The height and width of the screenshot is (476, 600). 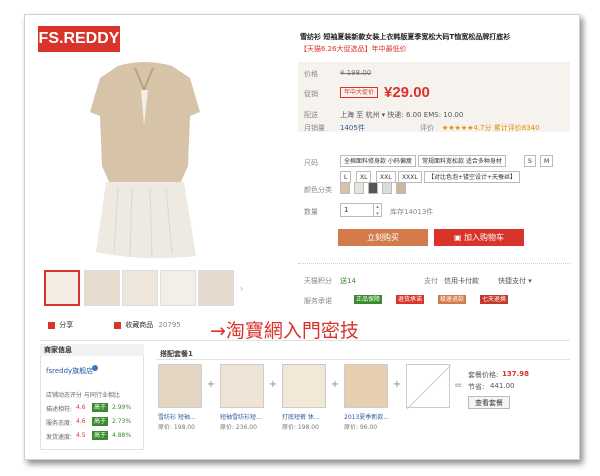 I want to click on qty-stepper: ▴ ▾, so click(x=378, y=210).